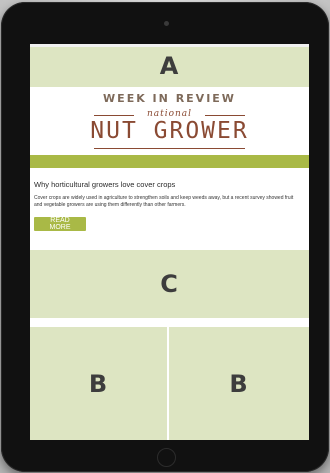 Image resolution: width=330 pixels, height=473 pixels. I want to click on ad-slot-a: A, so click(169, 65).